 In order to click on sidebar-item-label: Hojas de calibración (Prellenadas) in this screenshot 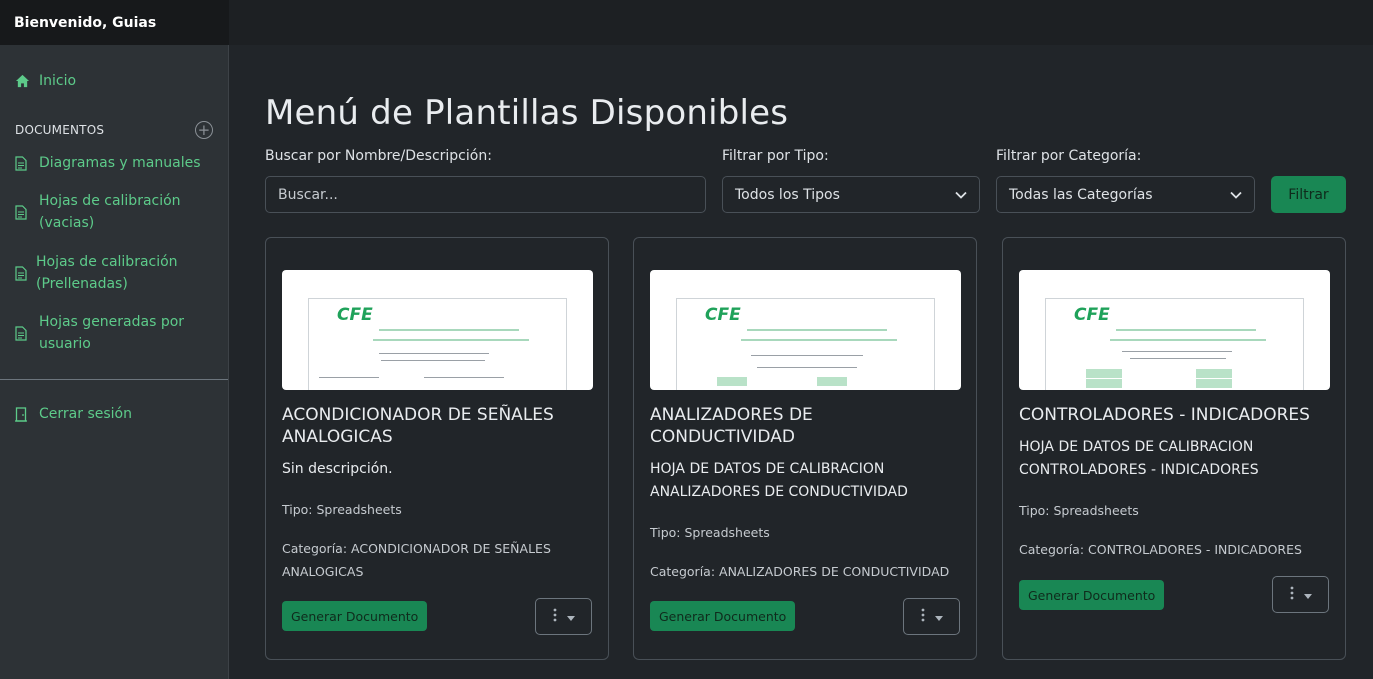, I will do `click(107, 273)`.